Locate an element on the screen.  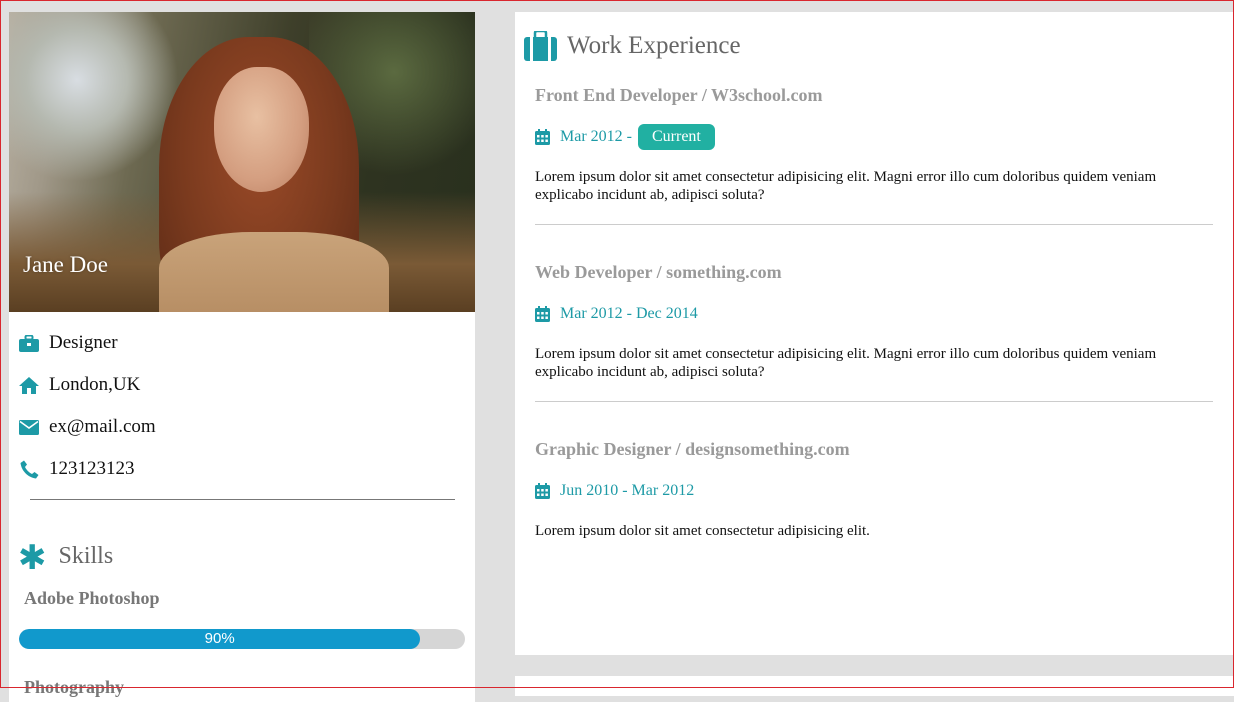
email-label: ex@mail.com is located at coordinates (102, 426).